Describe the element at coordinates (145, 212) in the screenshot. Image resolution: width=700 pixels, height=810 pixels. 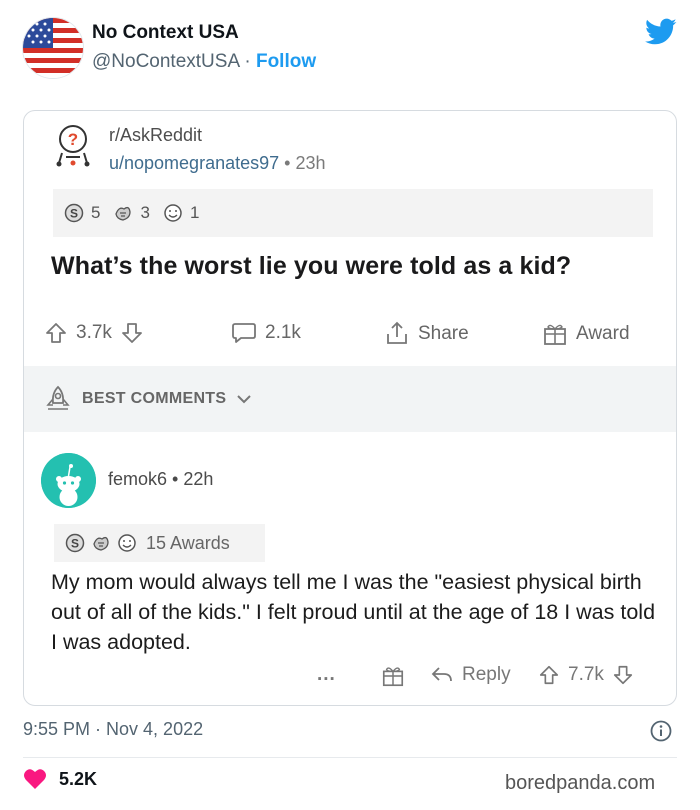
I see `award-count: 3` at that location.